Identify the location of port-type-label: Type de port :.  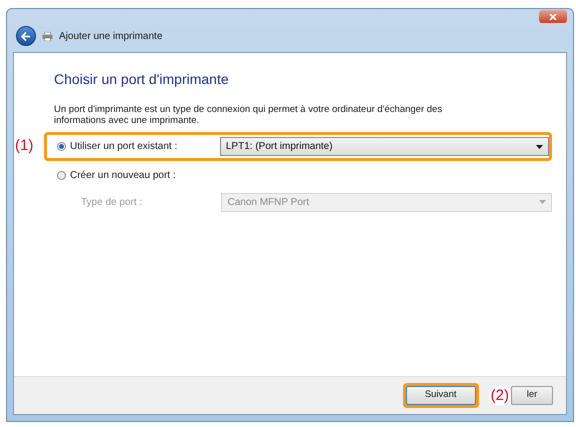
(112, 203).